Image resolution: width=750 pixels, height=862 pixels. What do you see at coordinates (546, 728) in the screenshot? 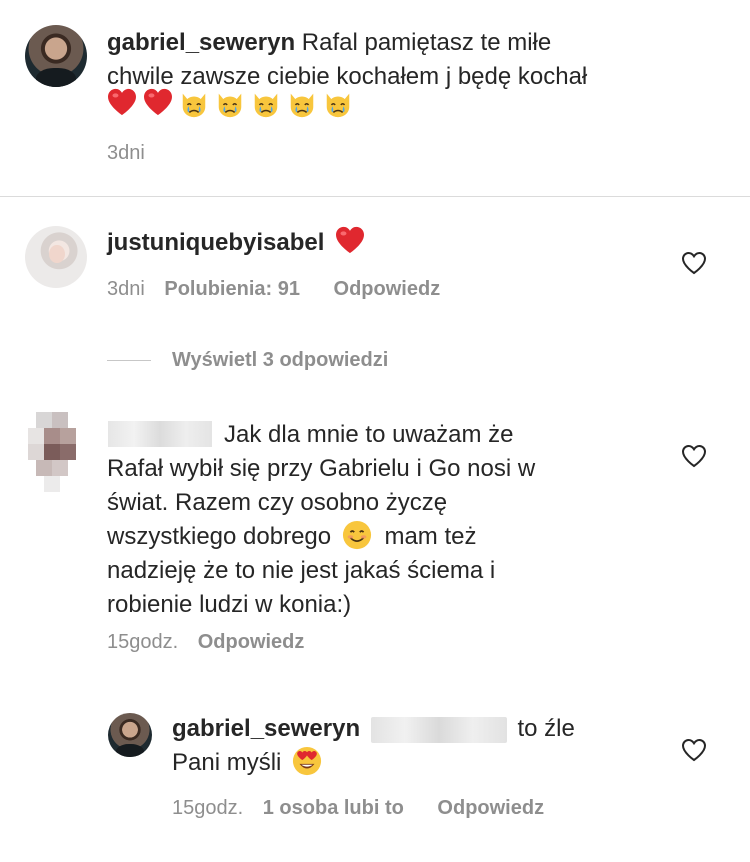
I see `comment-text: to źle` at bounding box center [546, 728].